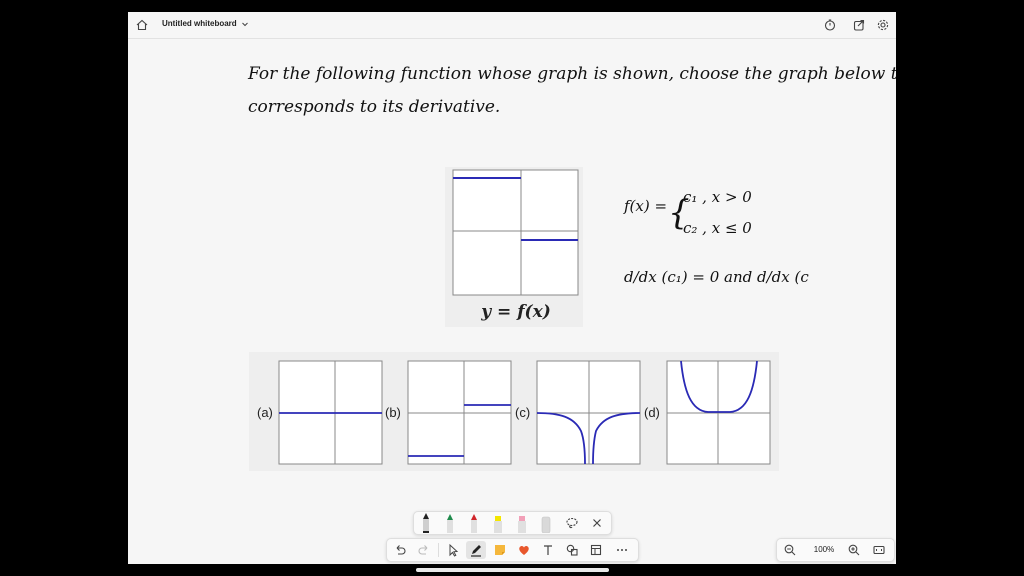 The height and width of the screenshot is (576, 1024). Describe the element at coordinates (830, 25) in the screenshot. I see `timer-icon` at that location.